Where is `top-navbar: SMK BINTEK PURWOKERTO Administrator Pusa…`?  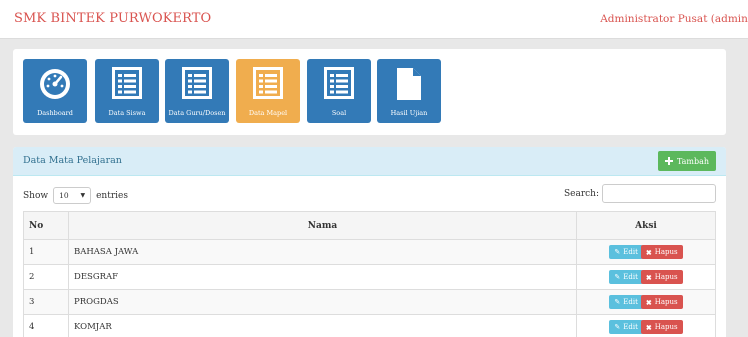
top-navbar: SMK BINTEK PURWOKERTO Administrator Pusa… is located at coordinates (374, 19).